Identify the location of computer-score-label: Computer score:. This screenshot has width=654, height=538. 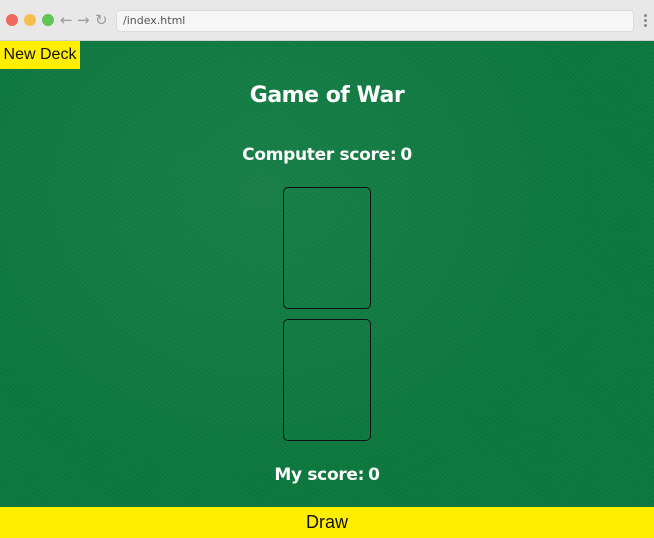
(319, 155).